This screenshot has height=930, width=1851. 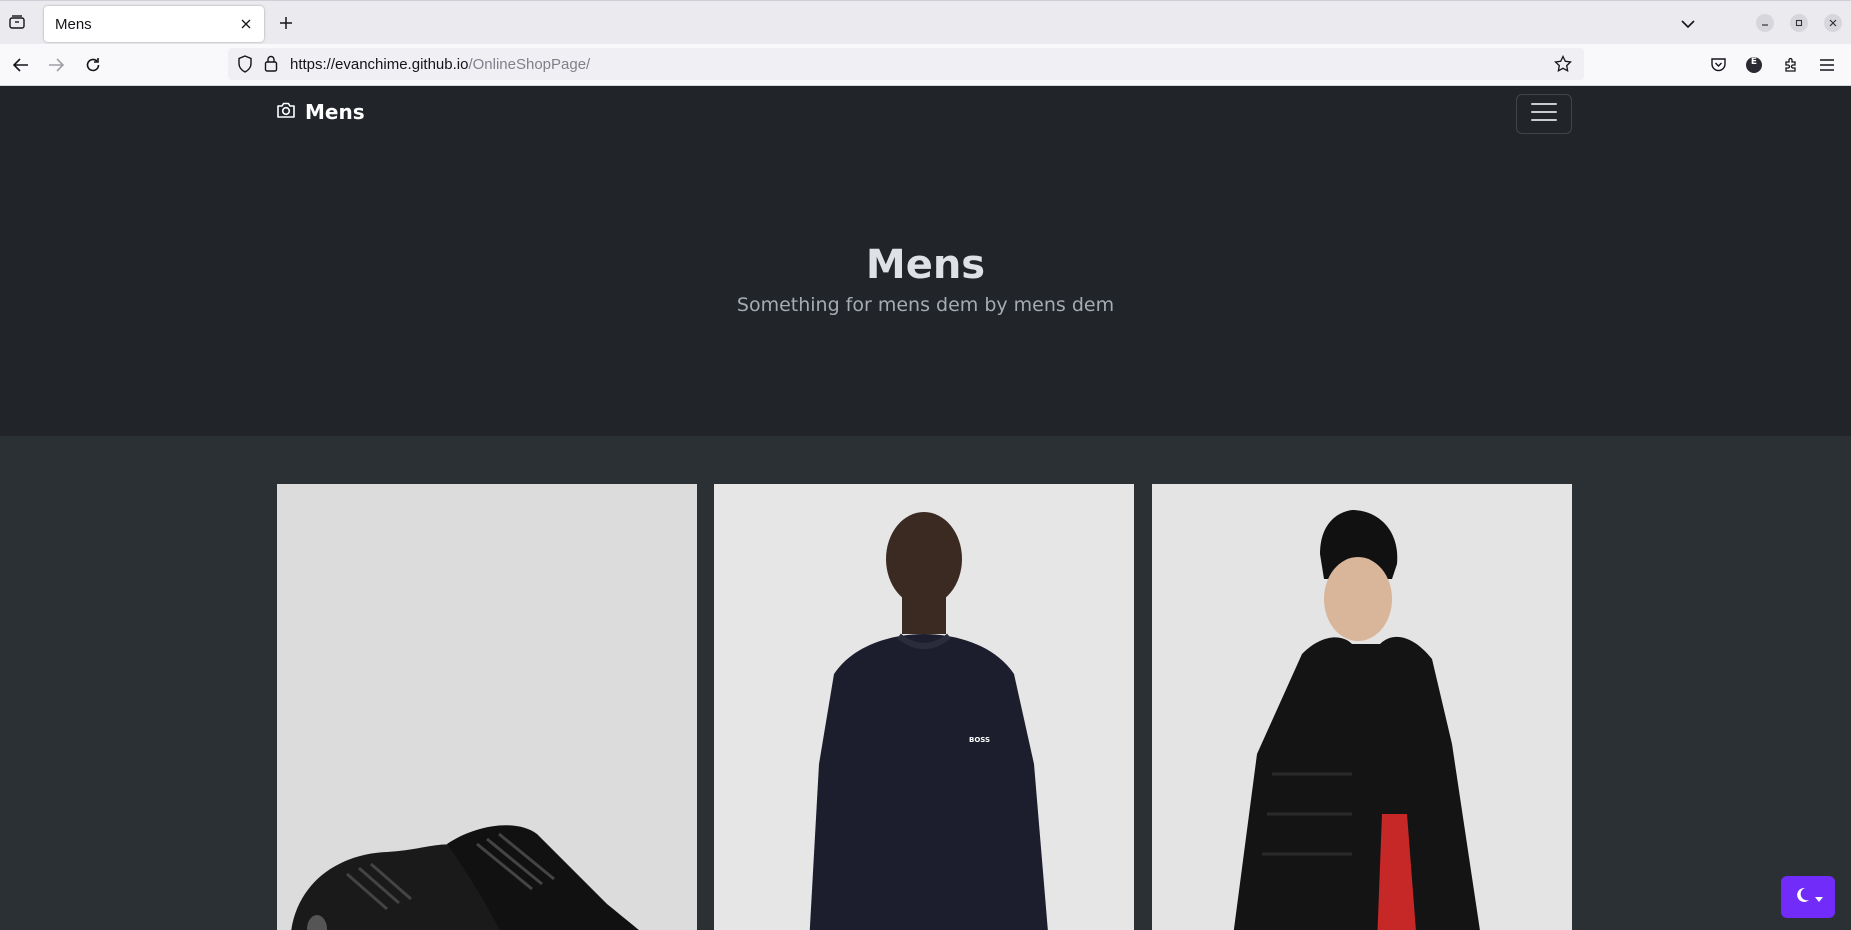 I want to click on brand-link: Mens, so click(x=320, y=112).